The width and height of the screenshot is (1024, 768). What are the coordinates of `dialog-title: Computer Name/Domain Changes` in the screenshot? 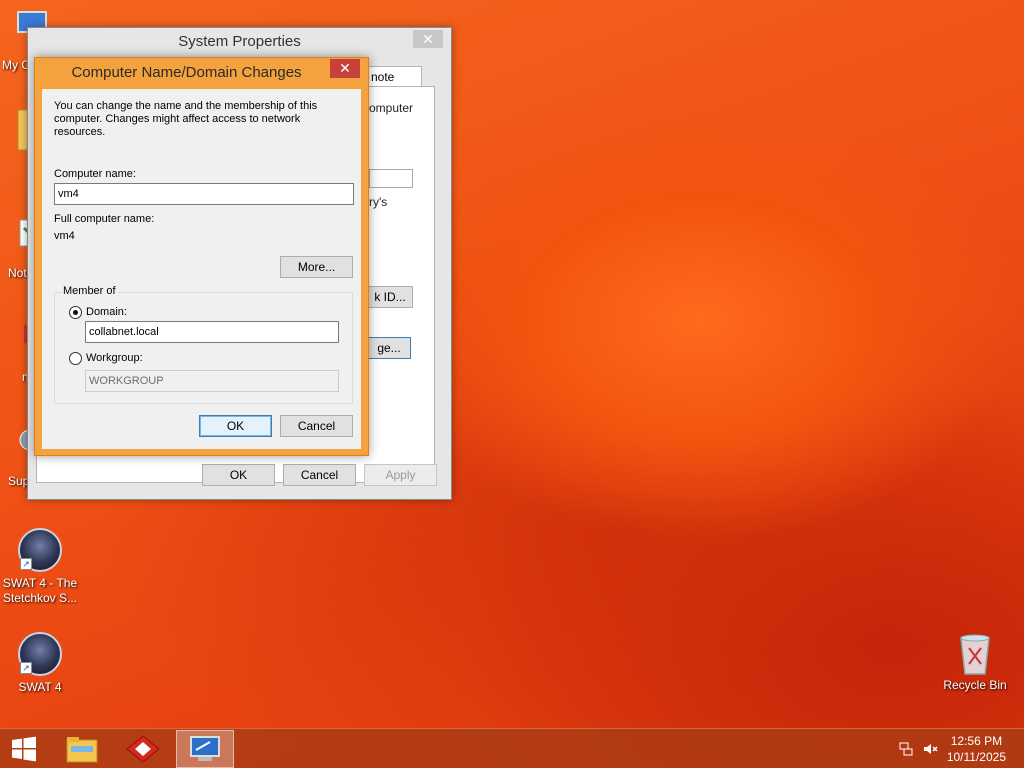 It's located at (186, 72).